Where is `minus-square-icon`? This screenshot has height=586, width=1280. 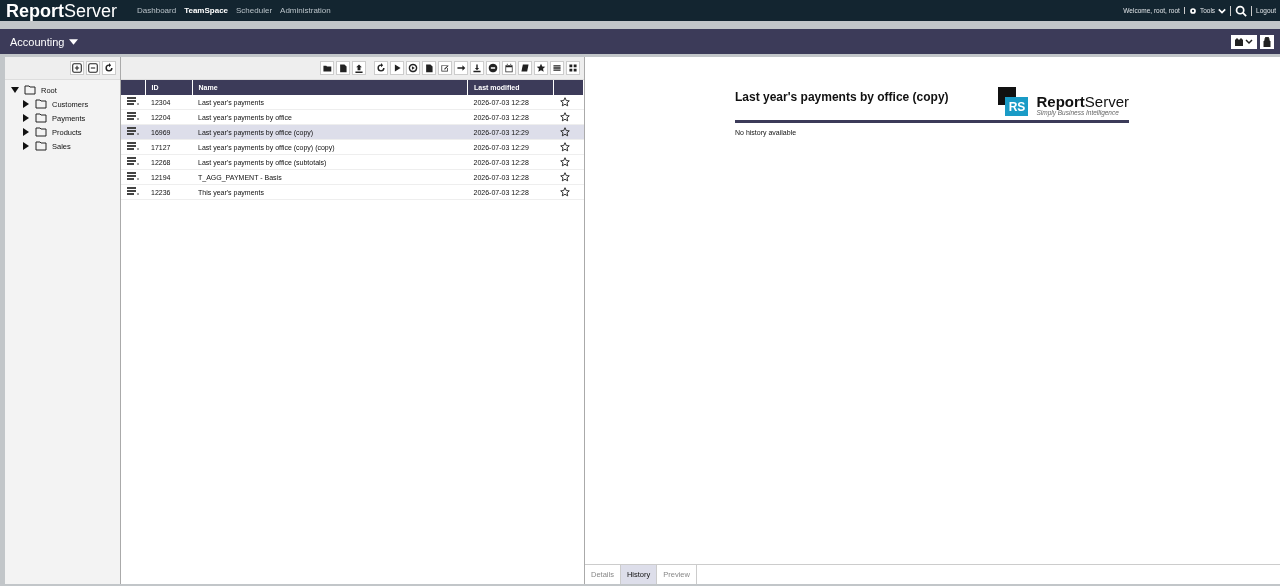 minus-square-icon is located at coordinates (93, 68).